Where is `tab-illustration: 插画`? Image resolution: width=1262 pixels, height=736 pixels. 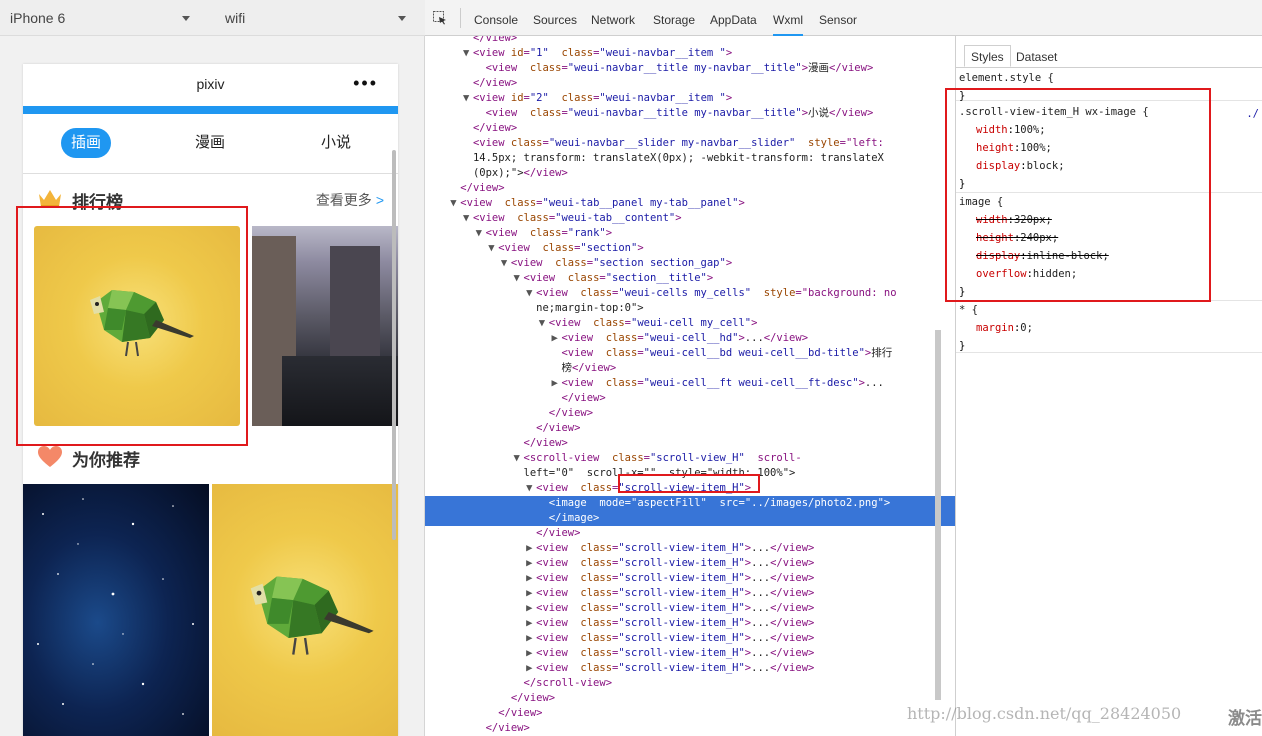 tab-illustration: 插画 is located at coordinates (86, 143).